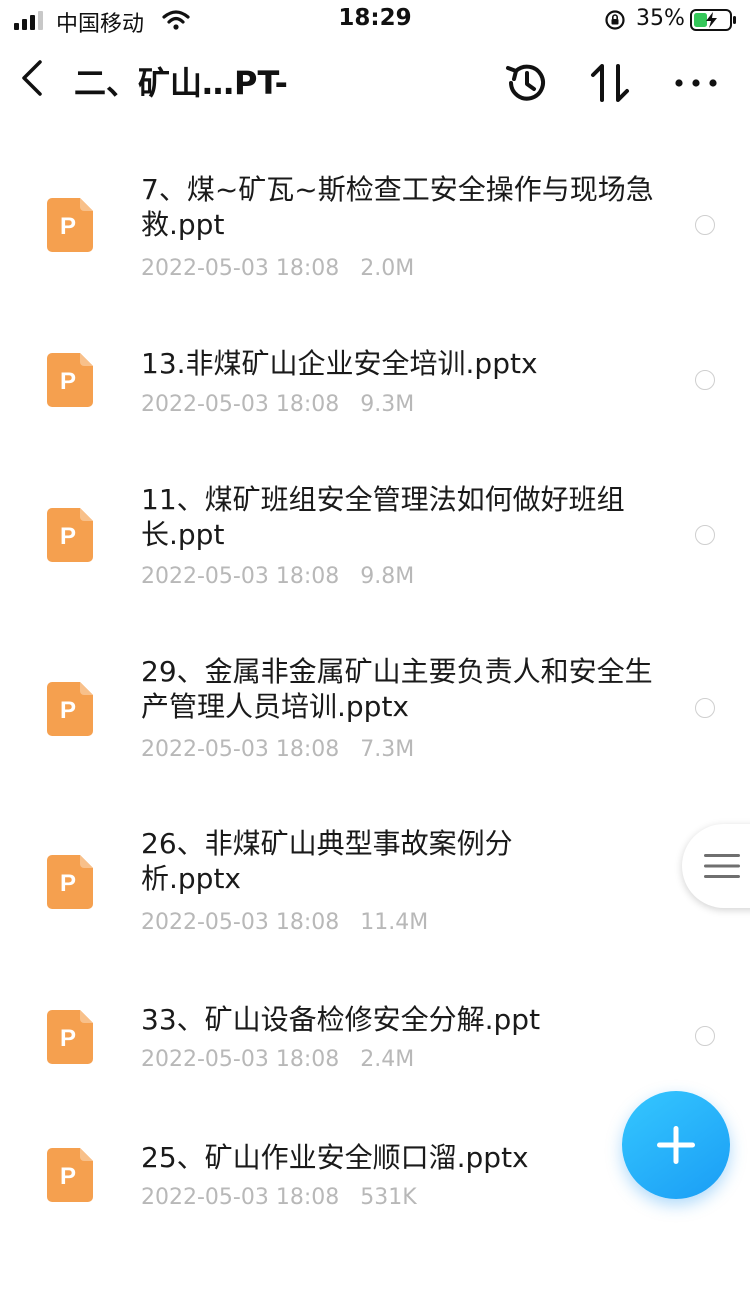  What do you see at coordinates (660, 18) in the screenshot?
I see `battery-percent: 35%` at bounding box center [660, 18].